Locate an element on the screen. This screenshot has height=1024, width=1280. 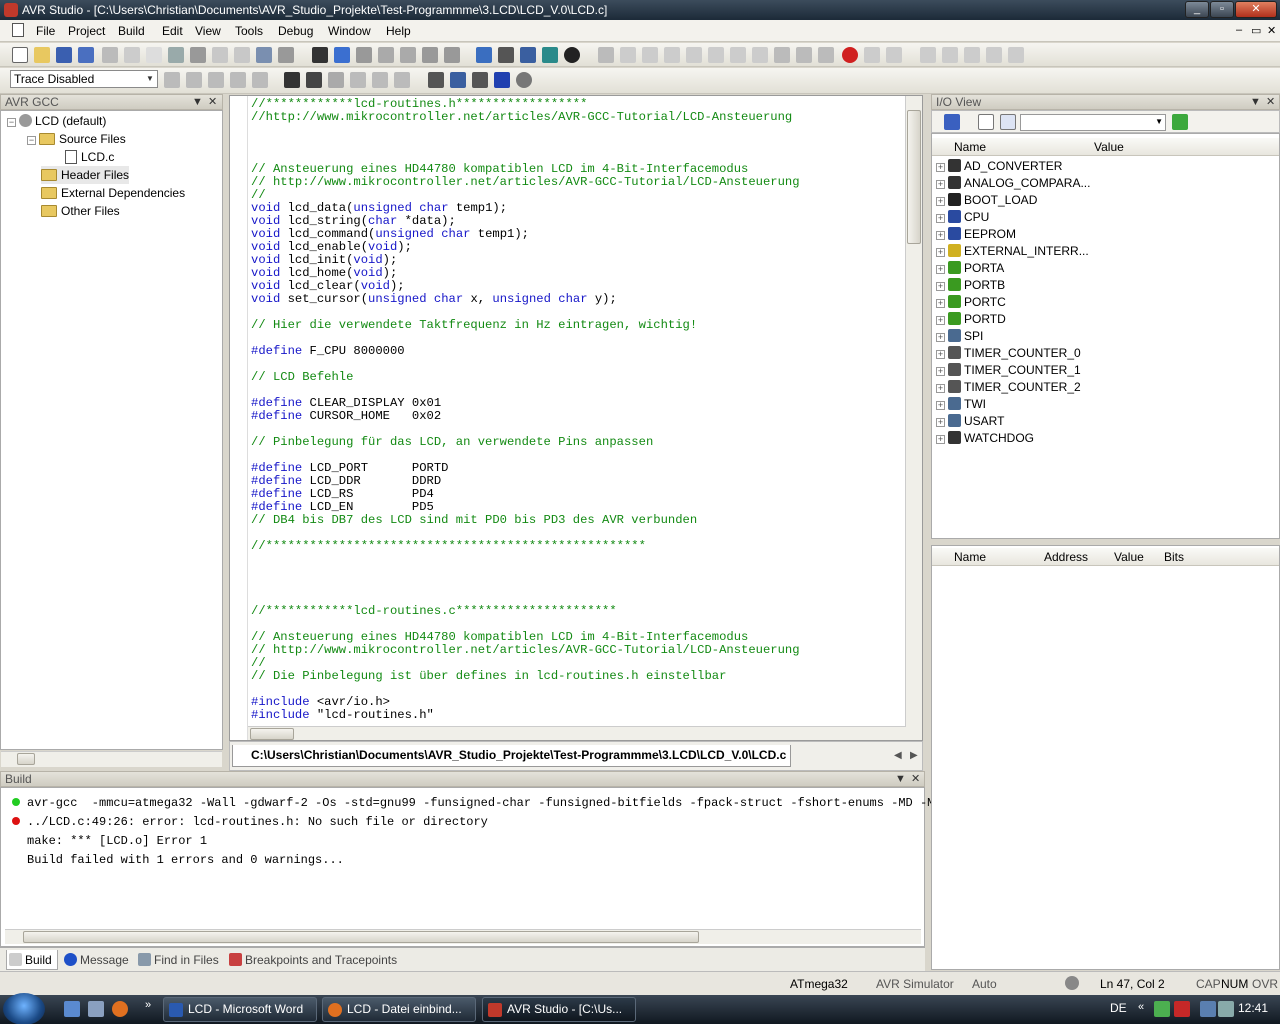
tray-security-icon is located at coordinates (1182, 1009).